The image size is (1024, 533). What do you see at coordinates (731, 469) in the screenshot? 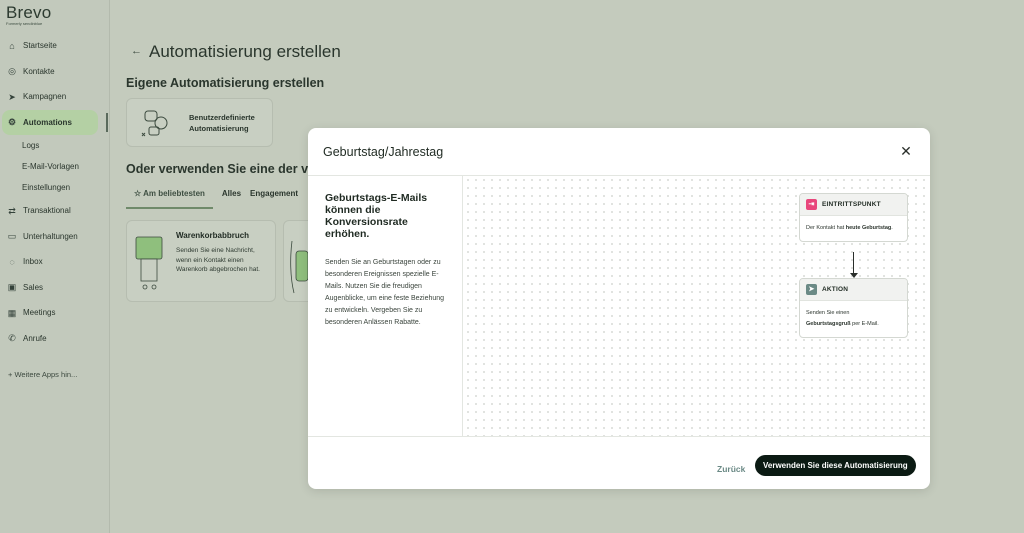
I see `back-button: Zurück` at bounding box center [731, 469].